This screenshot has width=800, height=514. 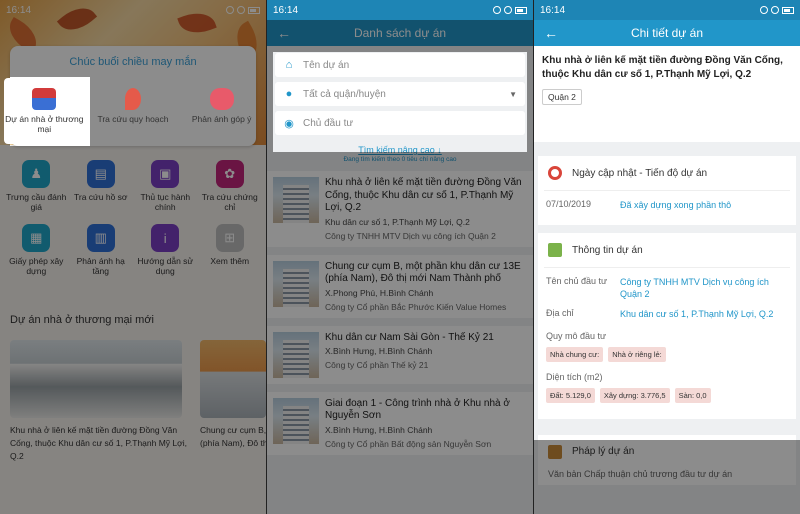 I want to click on advanced-search-status: Đang tìm kiếm theo 0 tiêu chí nâng cao, so click(x=400, y=159).